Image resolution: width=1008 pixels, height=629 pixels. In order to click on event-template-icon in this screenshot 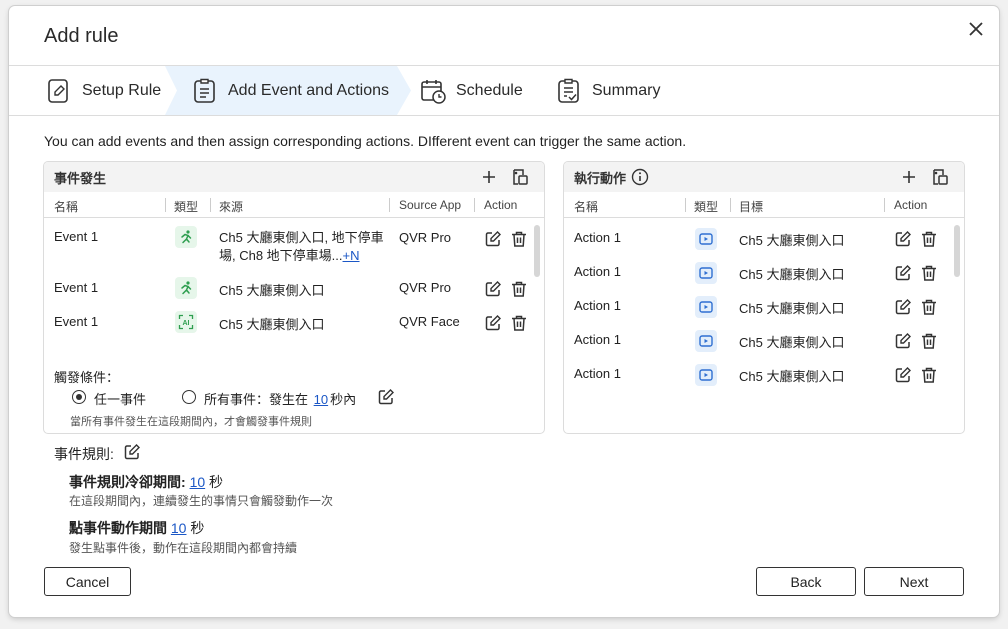, I will do `click(520, 177)`.